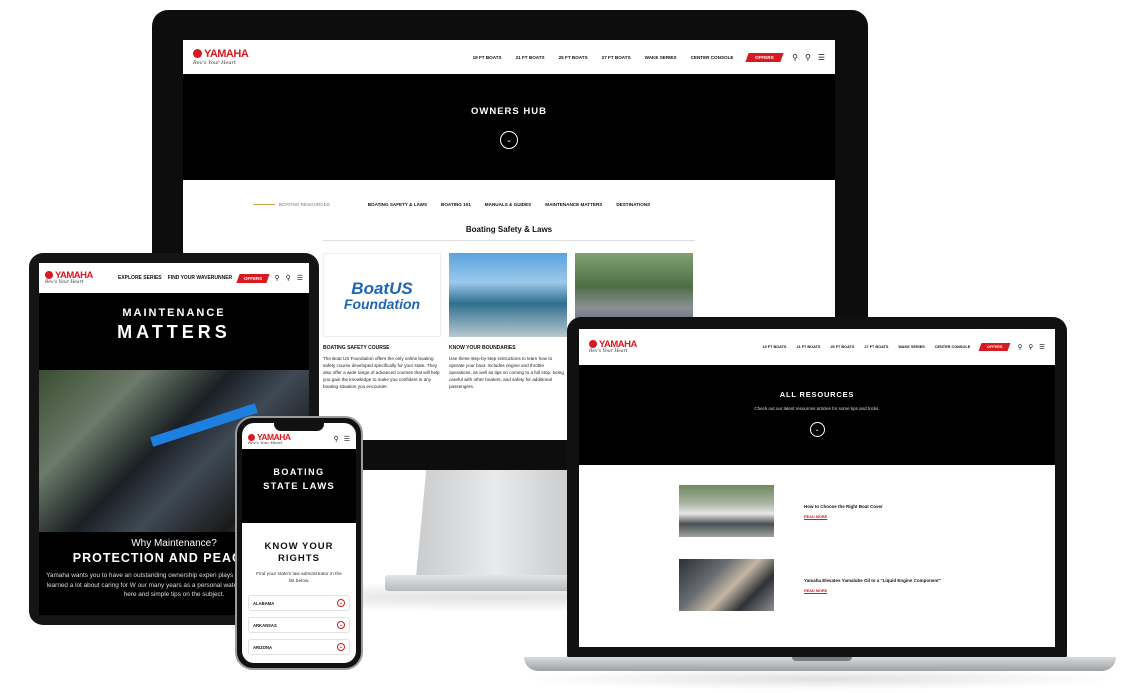 The width and height of the screenshot is (1129, 693). I want to click on boatus-foundation-logo: BoatUS Foundation, so click(382, 295).